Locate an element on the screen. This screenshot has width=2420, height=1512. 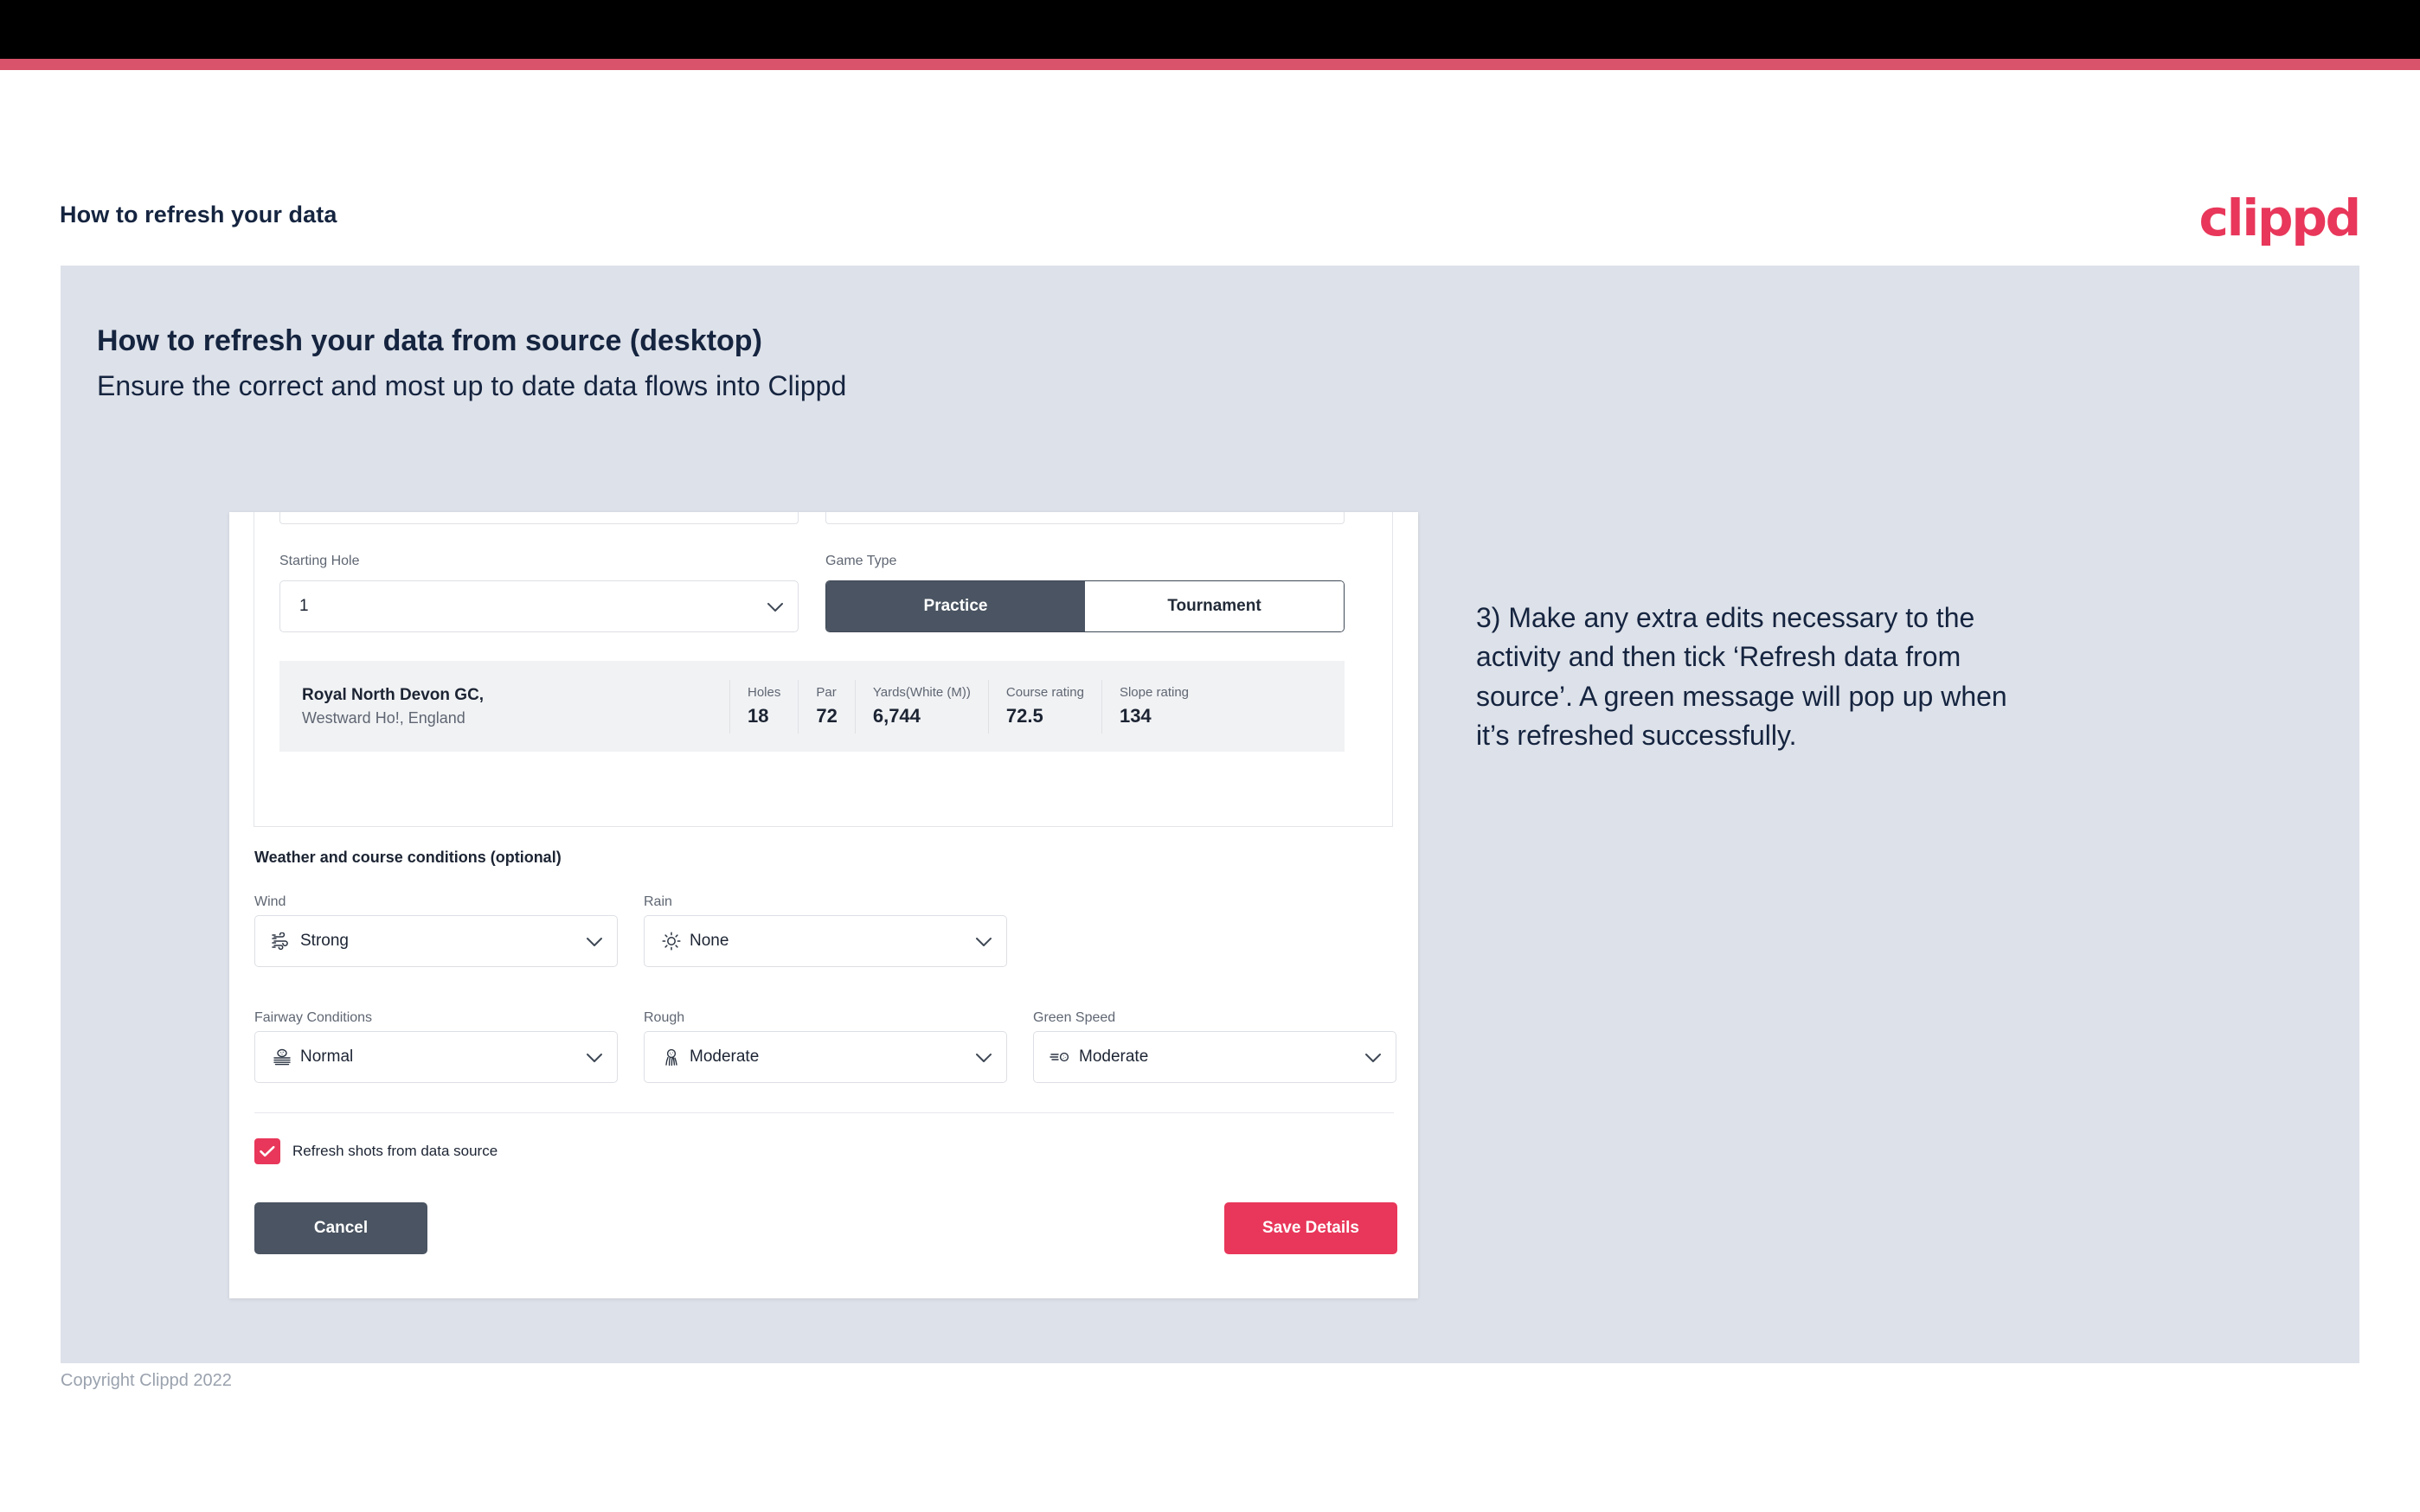
rough-grass-icon is located at coordinates (671, 1057).